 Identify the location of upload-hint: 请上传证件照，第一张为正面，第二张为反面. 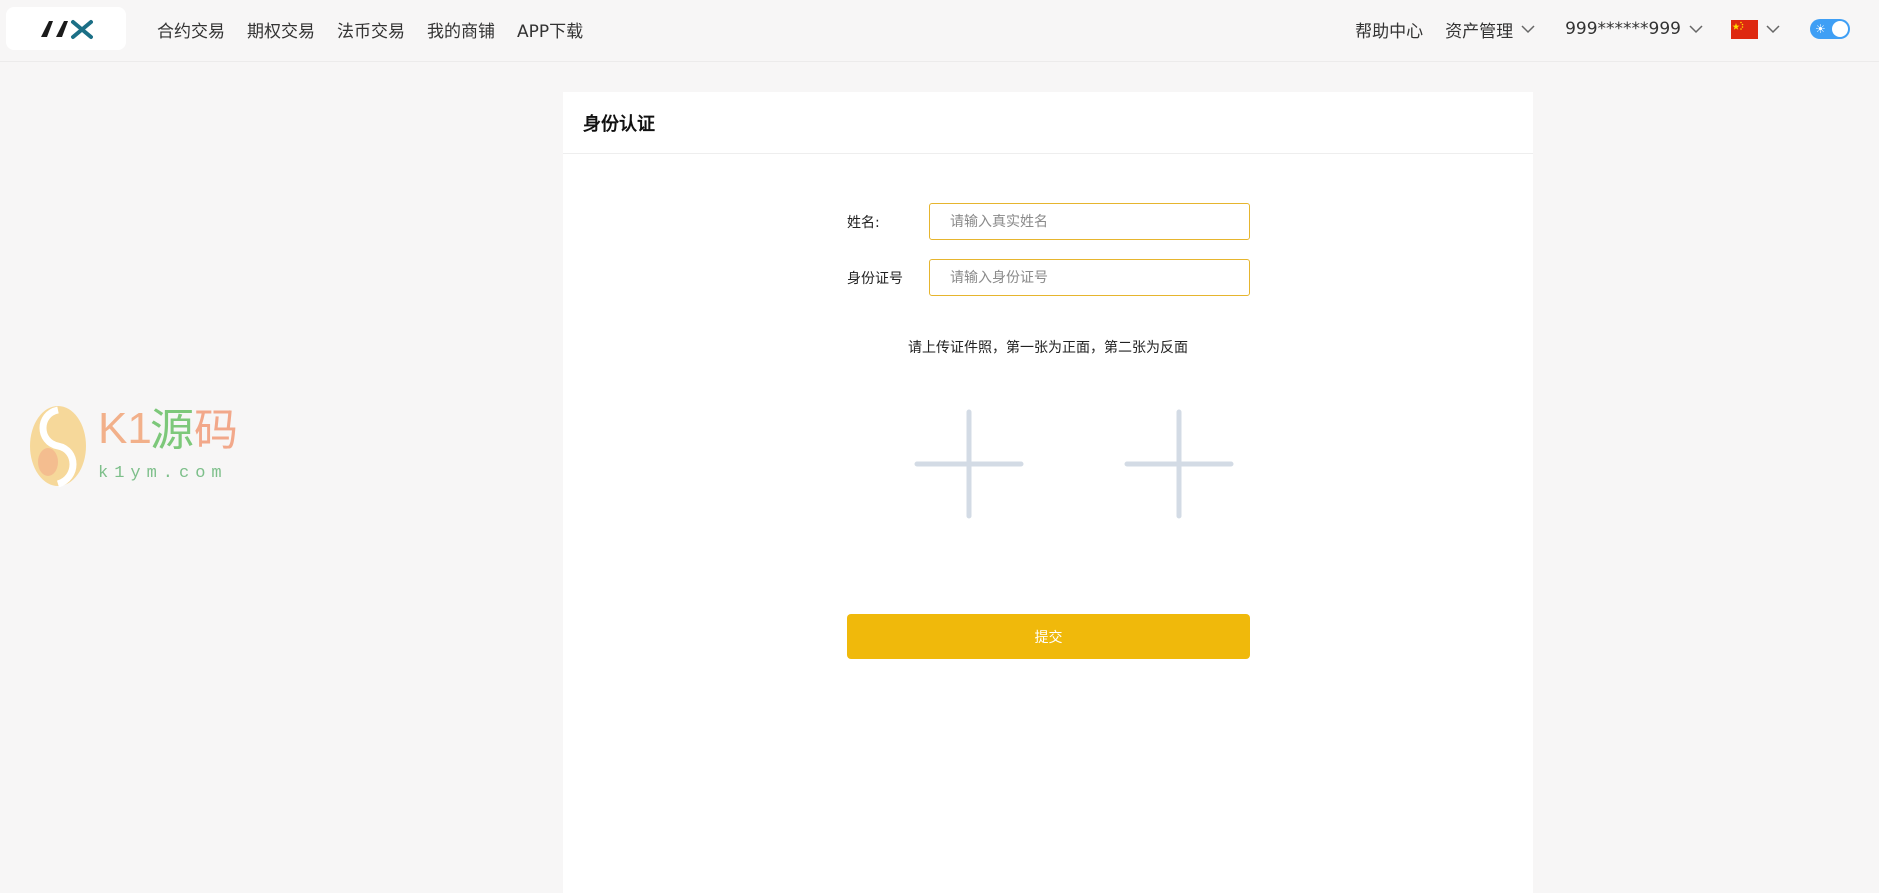
(1048, 348).